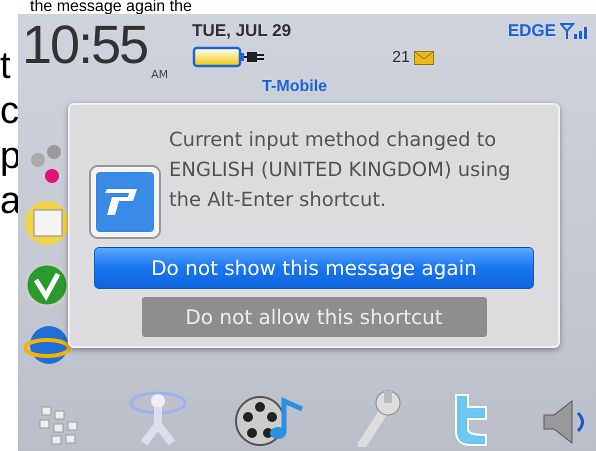 The height and width of the screenshot is (451, 596). What do you see at coordinates (159, 74) in the screenshot?
I see `clock-meridiem: AM` at bounding box center [159, 74].